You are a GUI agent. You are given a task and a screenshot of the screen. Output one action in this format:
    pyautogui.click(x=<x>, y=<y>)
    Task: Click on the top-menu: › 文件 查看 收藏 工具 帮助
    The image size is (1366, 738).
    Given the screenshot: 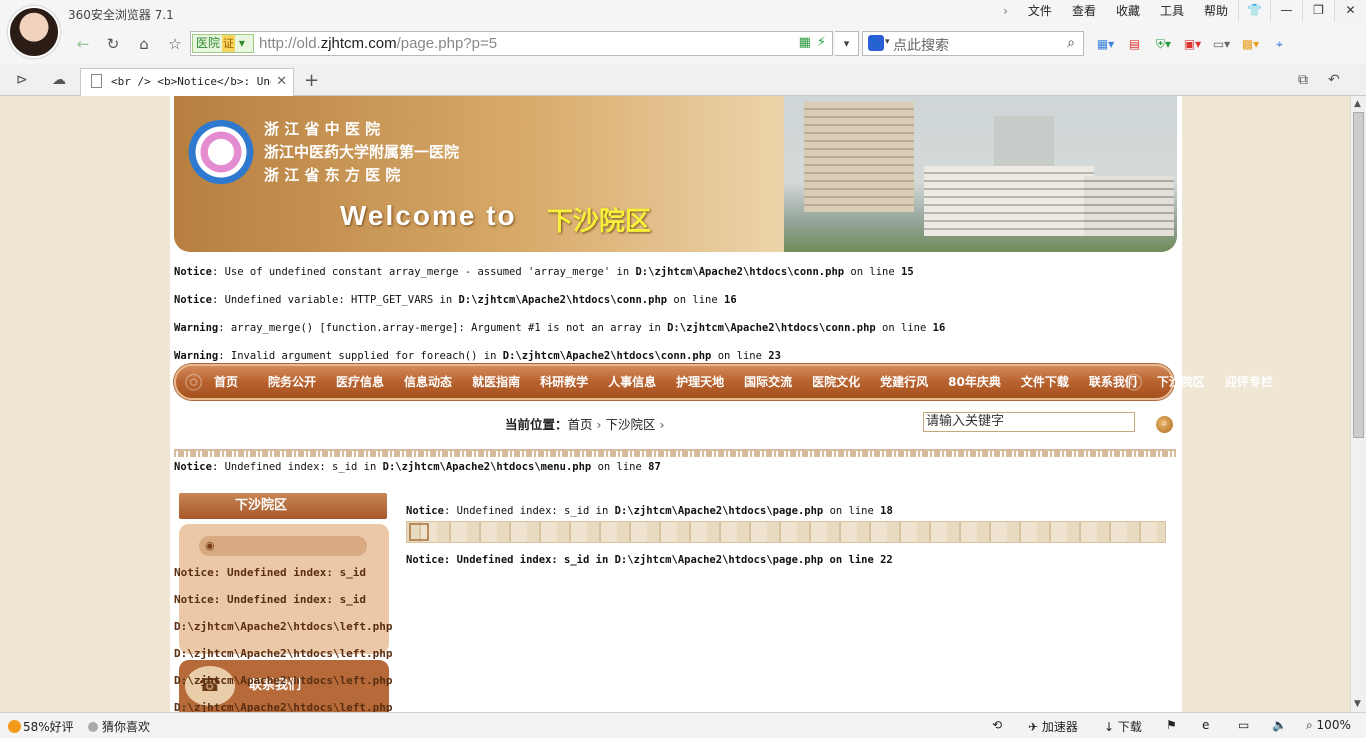 What is the action you would take?
    pyautogui.click(x=1115, y=11)
    